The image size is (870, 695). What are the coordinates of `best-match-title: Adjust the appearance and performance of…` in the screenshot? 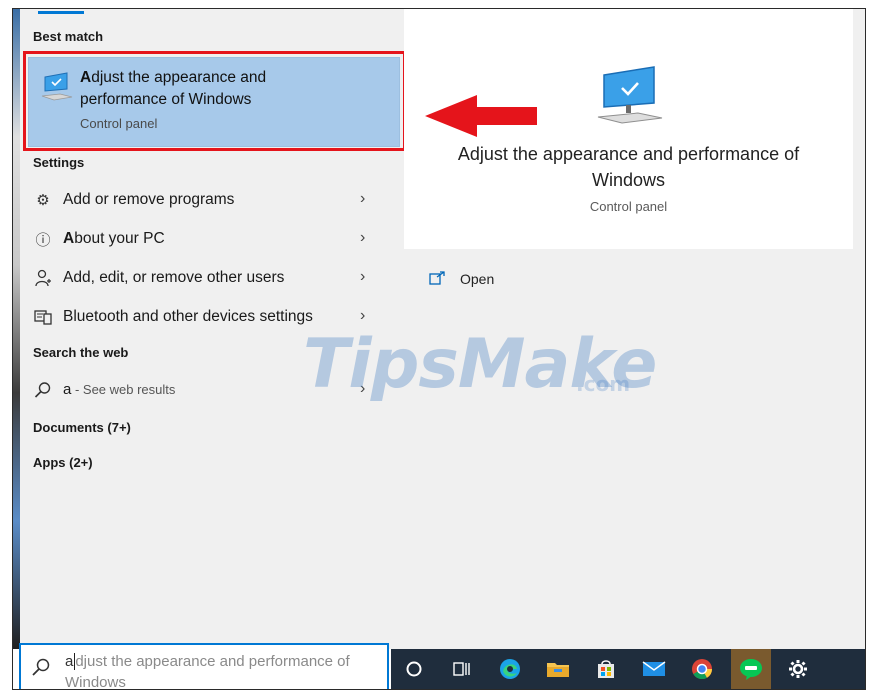 It's located at (173, 88).